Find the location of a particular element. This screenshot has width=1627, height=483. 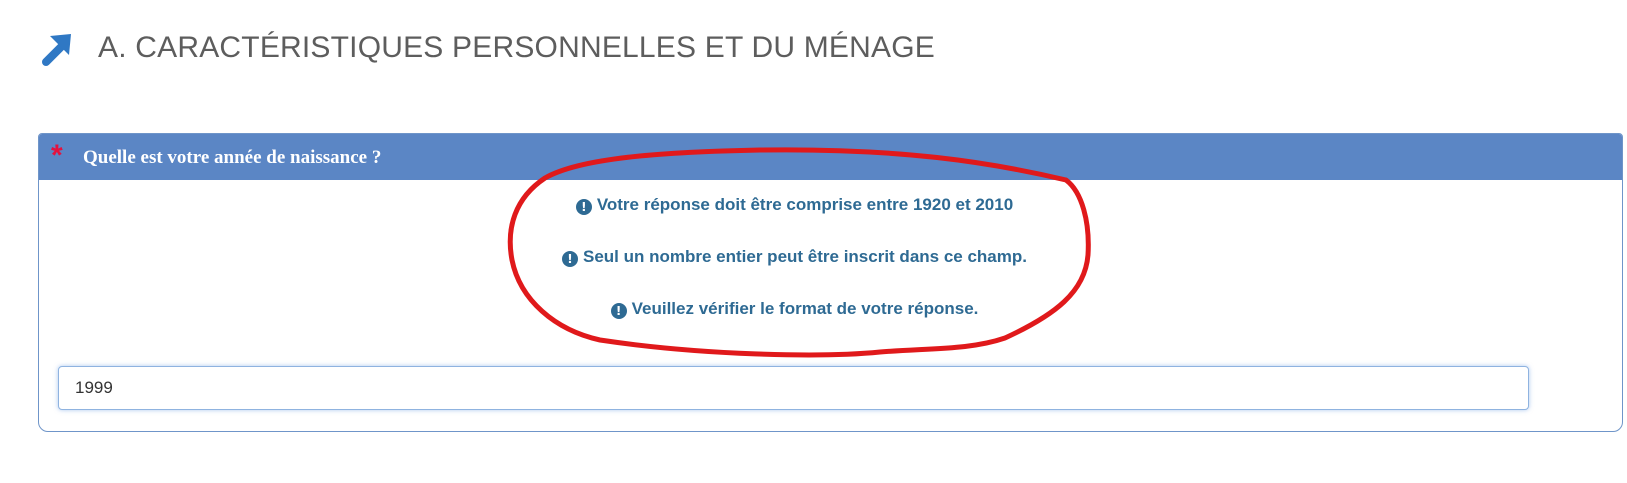

arrow-up-right-icon is located at coordinates (56, 50).